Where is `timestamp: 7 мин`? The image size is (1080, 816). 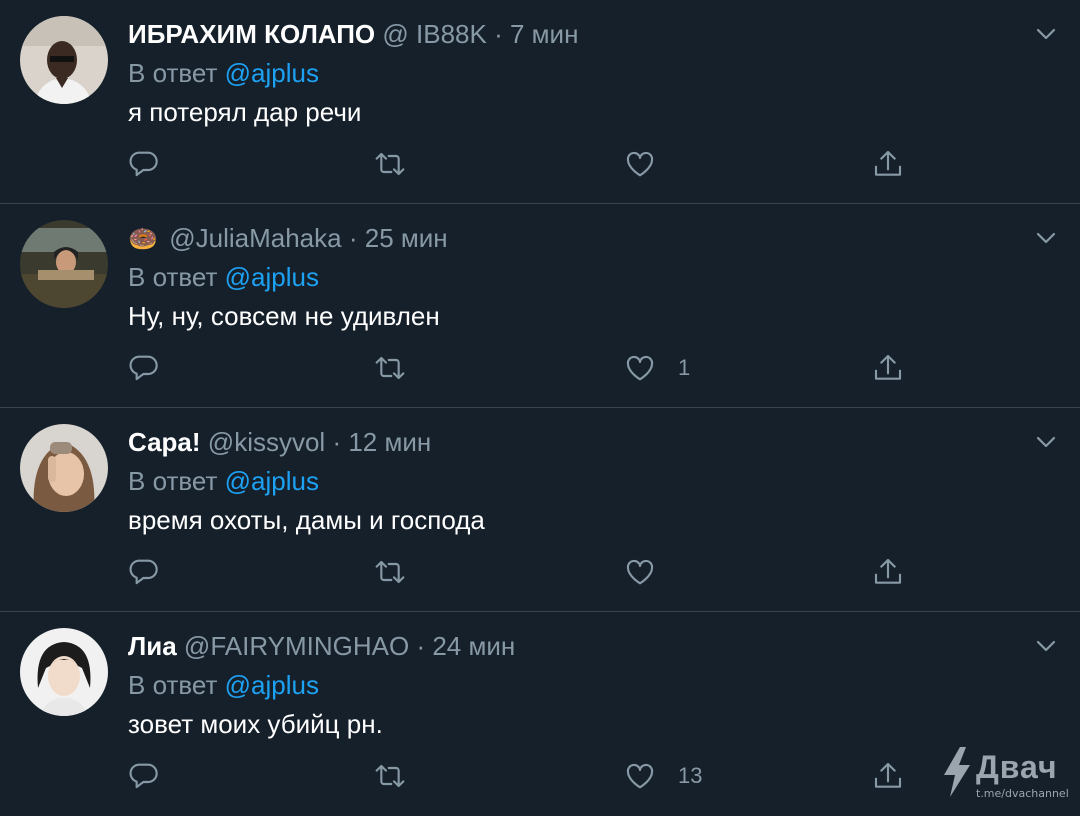 timestamp: 7 мин is located at coordinates (544, 34).